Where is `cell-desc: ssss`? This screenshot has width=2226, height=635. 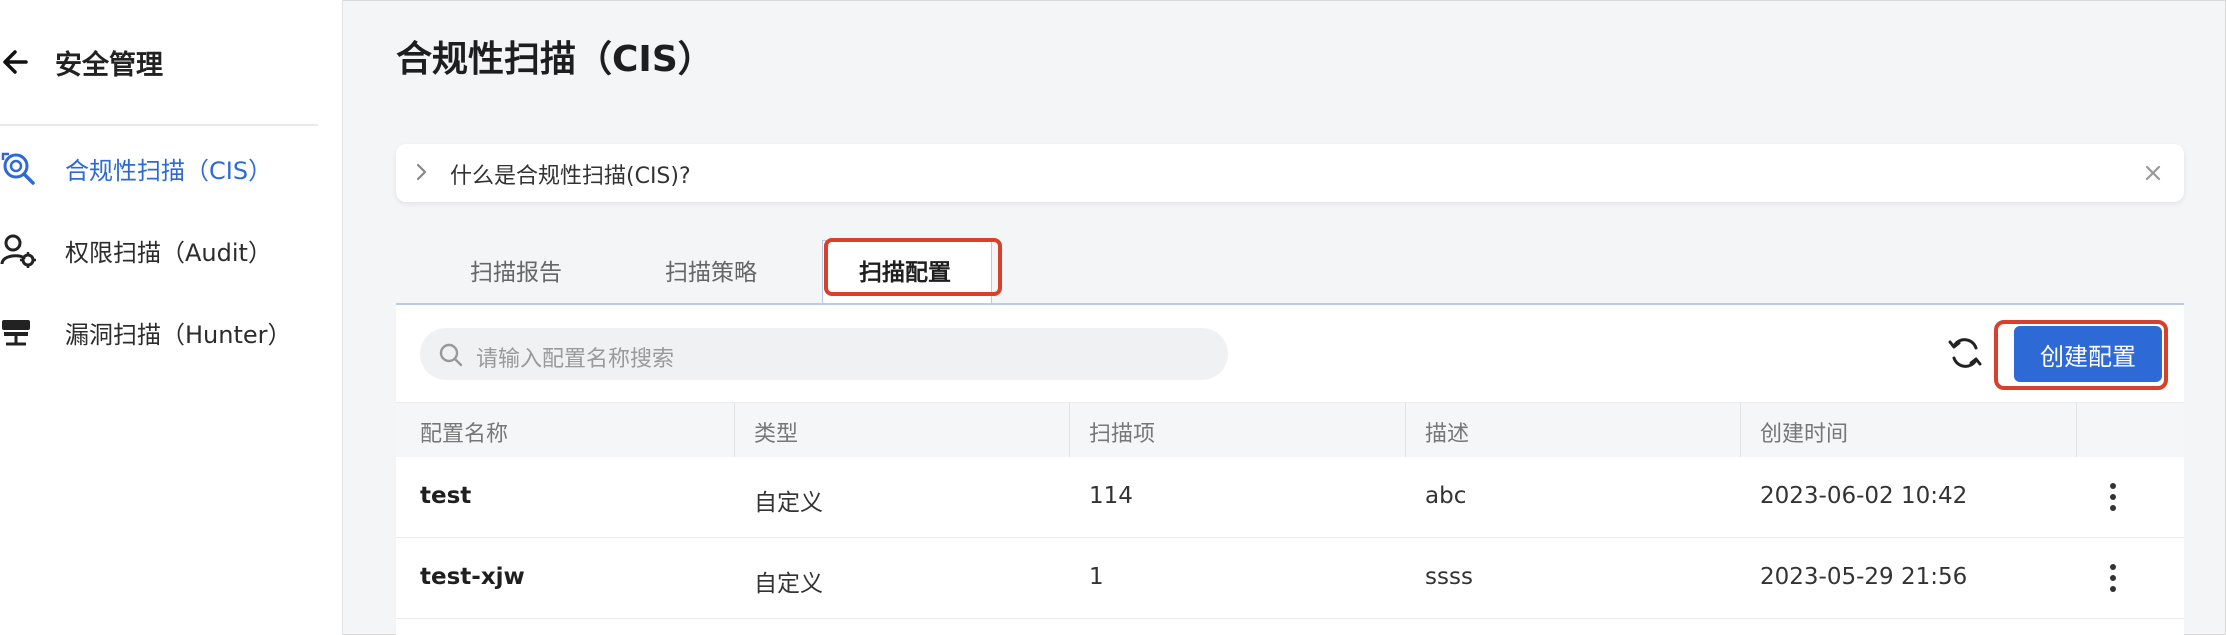 cell-desc: ssss is located at coordinates (1449, 577).